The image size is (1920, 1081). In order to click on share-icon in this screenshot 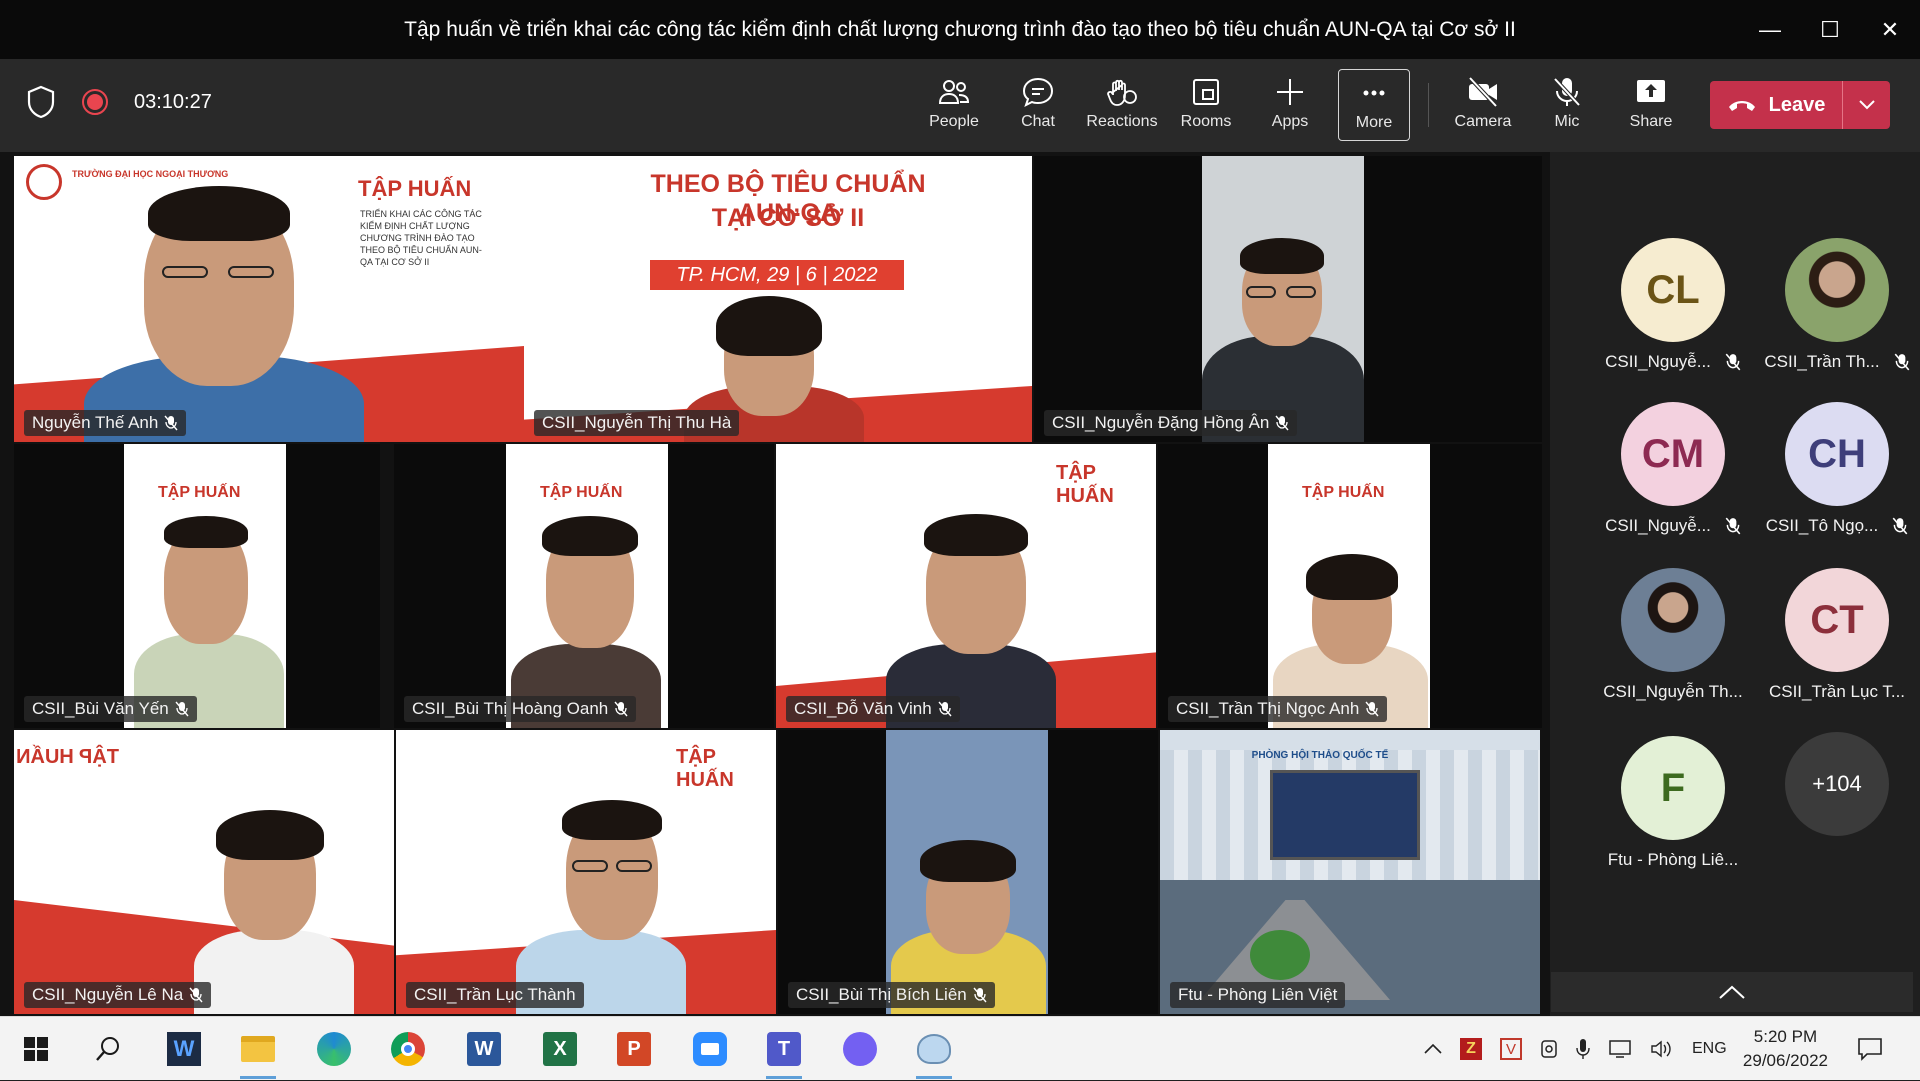, I will do `click(1651, 91)`.